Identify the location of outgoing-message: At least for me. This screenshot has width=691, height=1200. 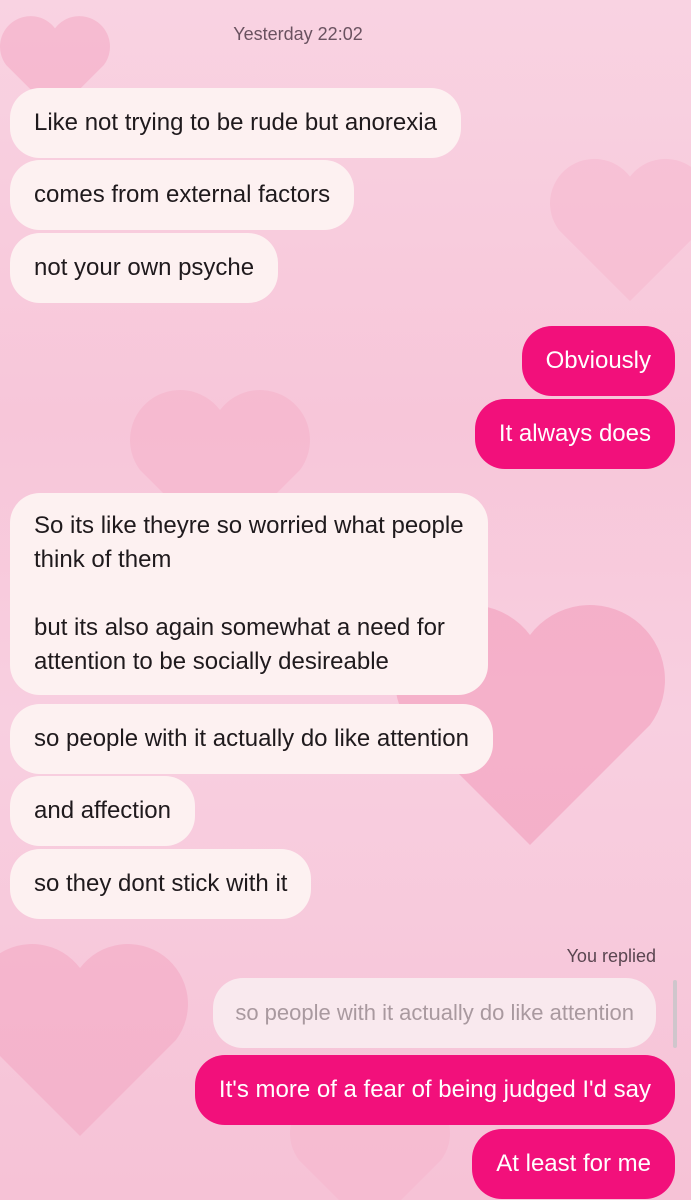
(573, 1164).